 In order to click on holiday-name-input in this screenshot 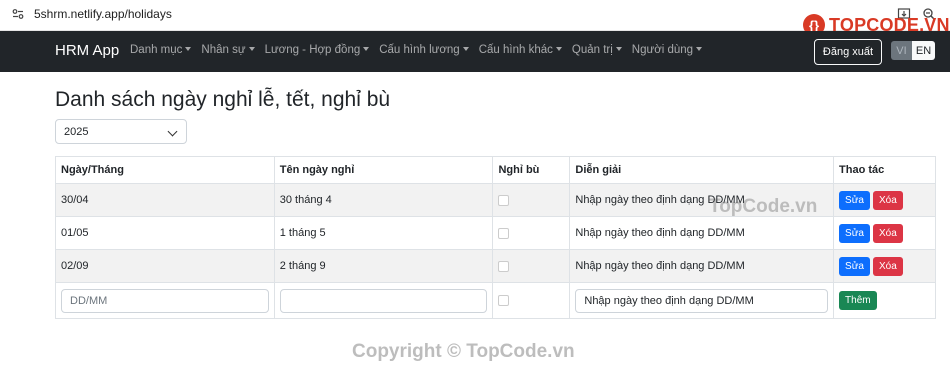, I will do `click(383, 300)`.